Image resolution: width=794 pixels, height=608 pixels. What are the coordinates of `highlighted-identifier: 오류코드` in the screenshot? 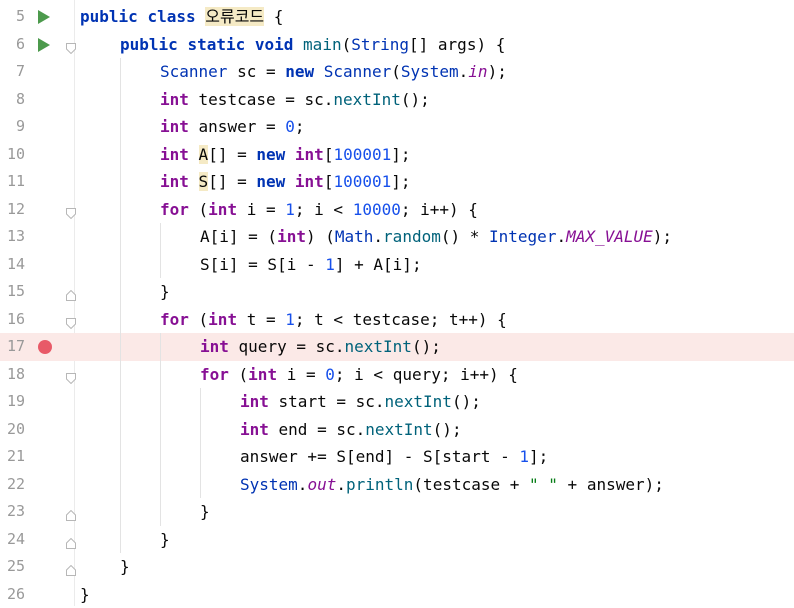 It's located at (234, 16).